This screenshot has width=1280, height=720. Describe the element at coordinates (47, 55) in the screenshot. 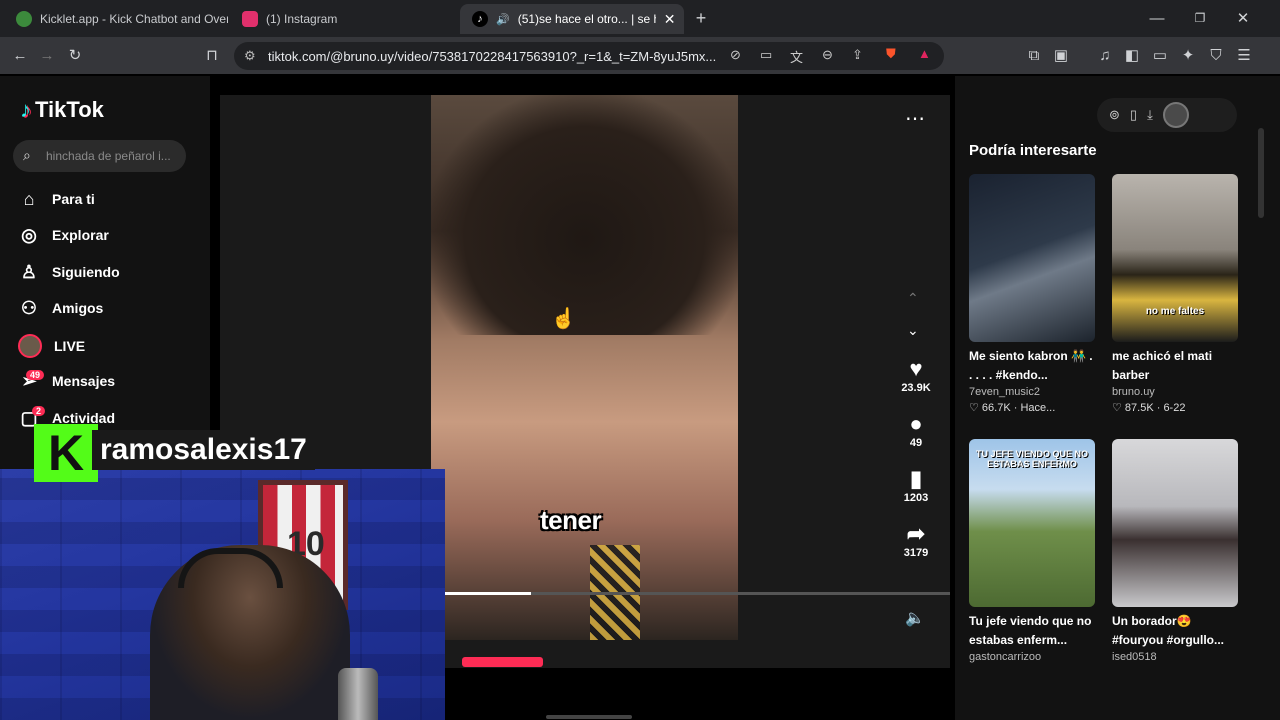

I see `forward-icon: →` at that location.